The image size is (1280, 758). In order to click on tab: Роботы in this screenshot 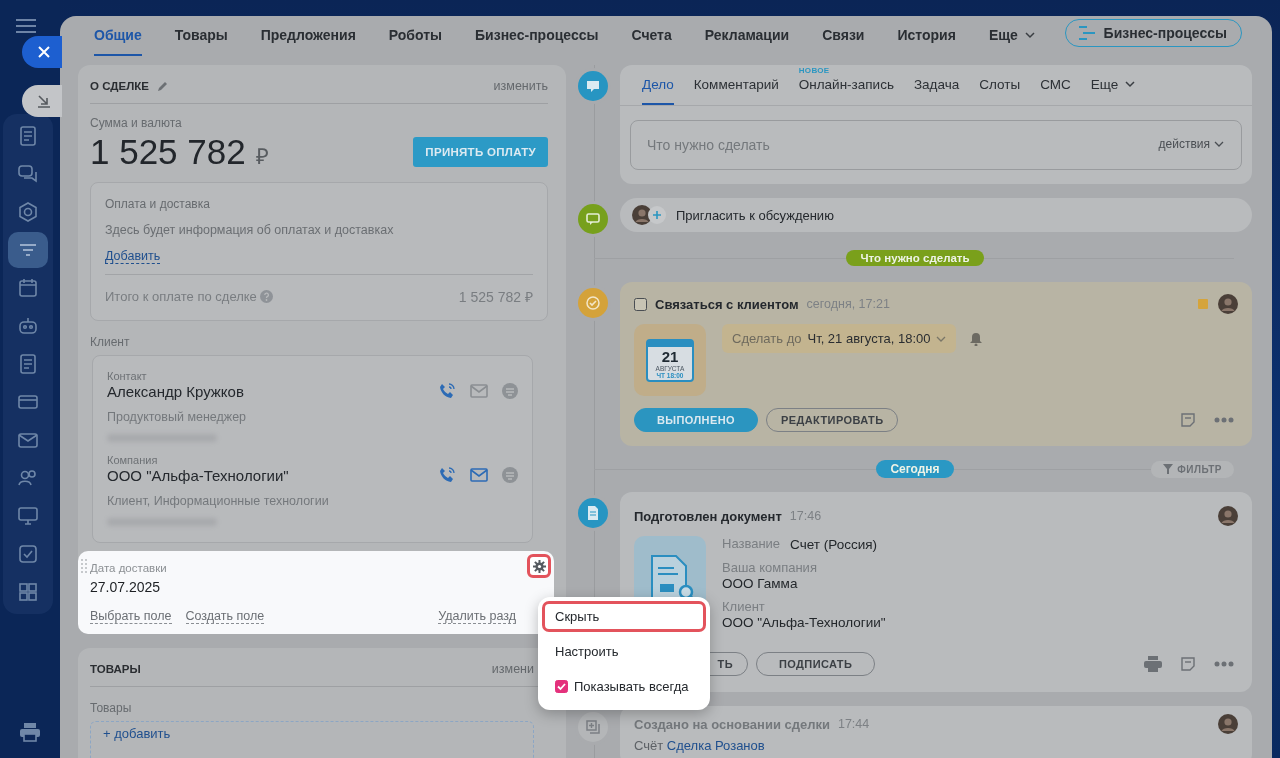, I will do `click(415, 36)`.